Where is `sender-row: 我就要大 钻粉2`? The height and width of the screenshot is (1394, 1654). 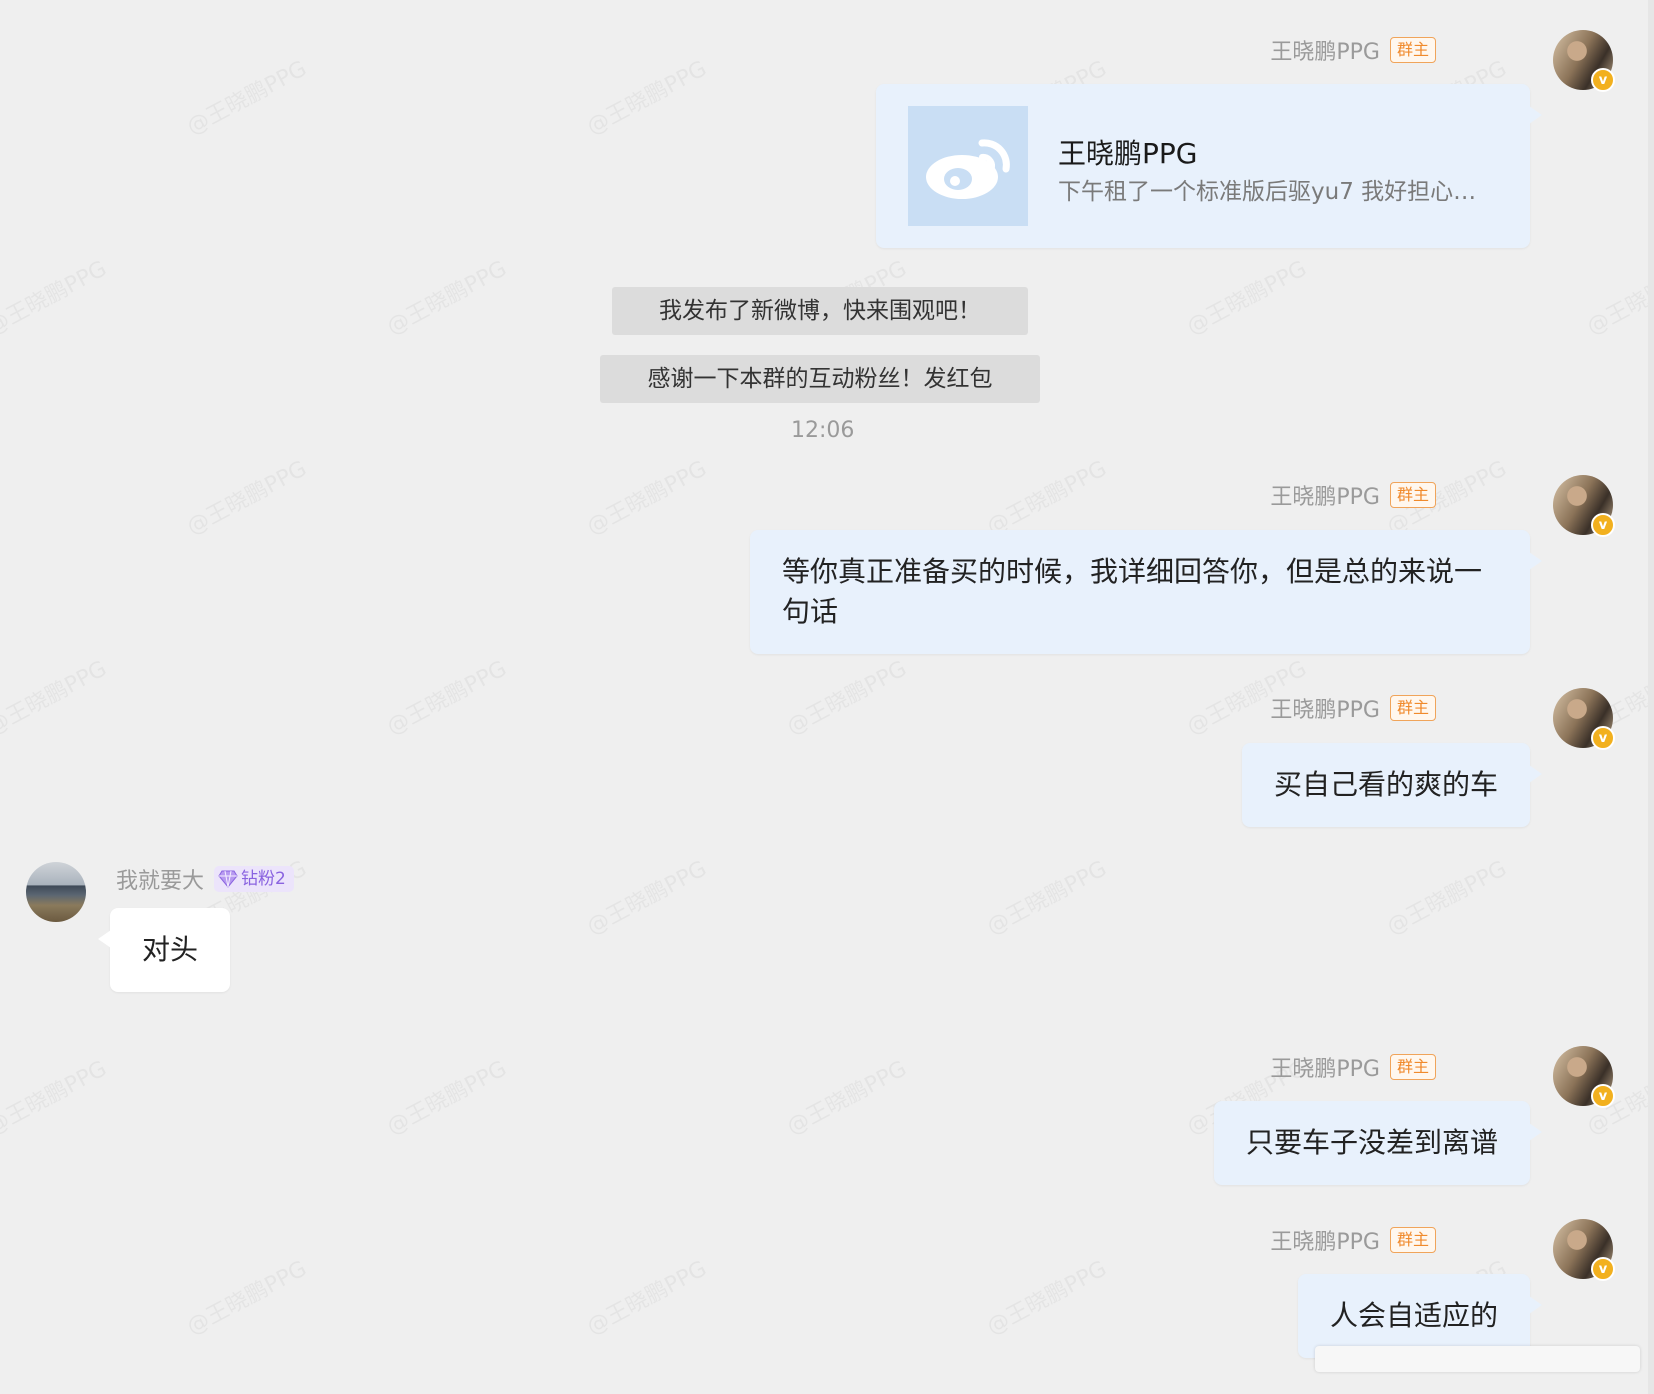 sender-row: 我就要大 钻粉2 is located at coordinates (205, 879).